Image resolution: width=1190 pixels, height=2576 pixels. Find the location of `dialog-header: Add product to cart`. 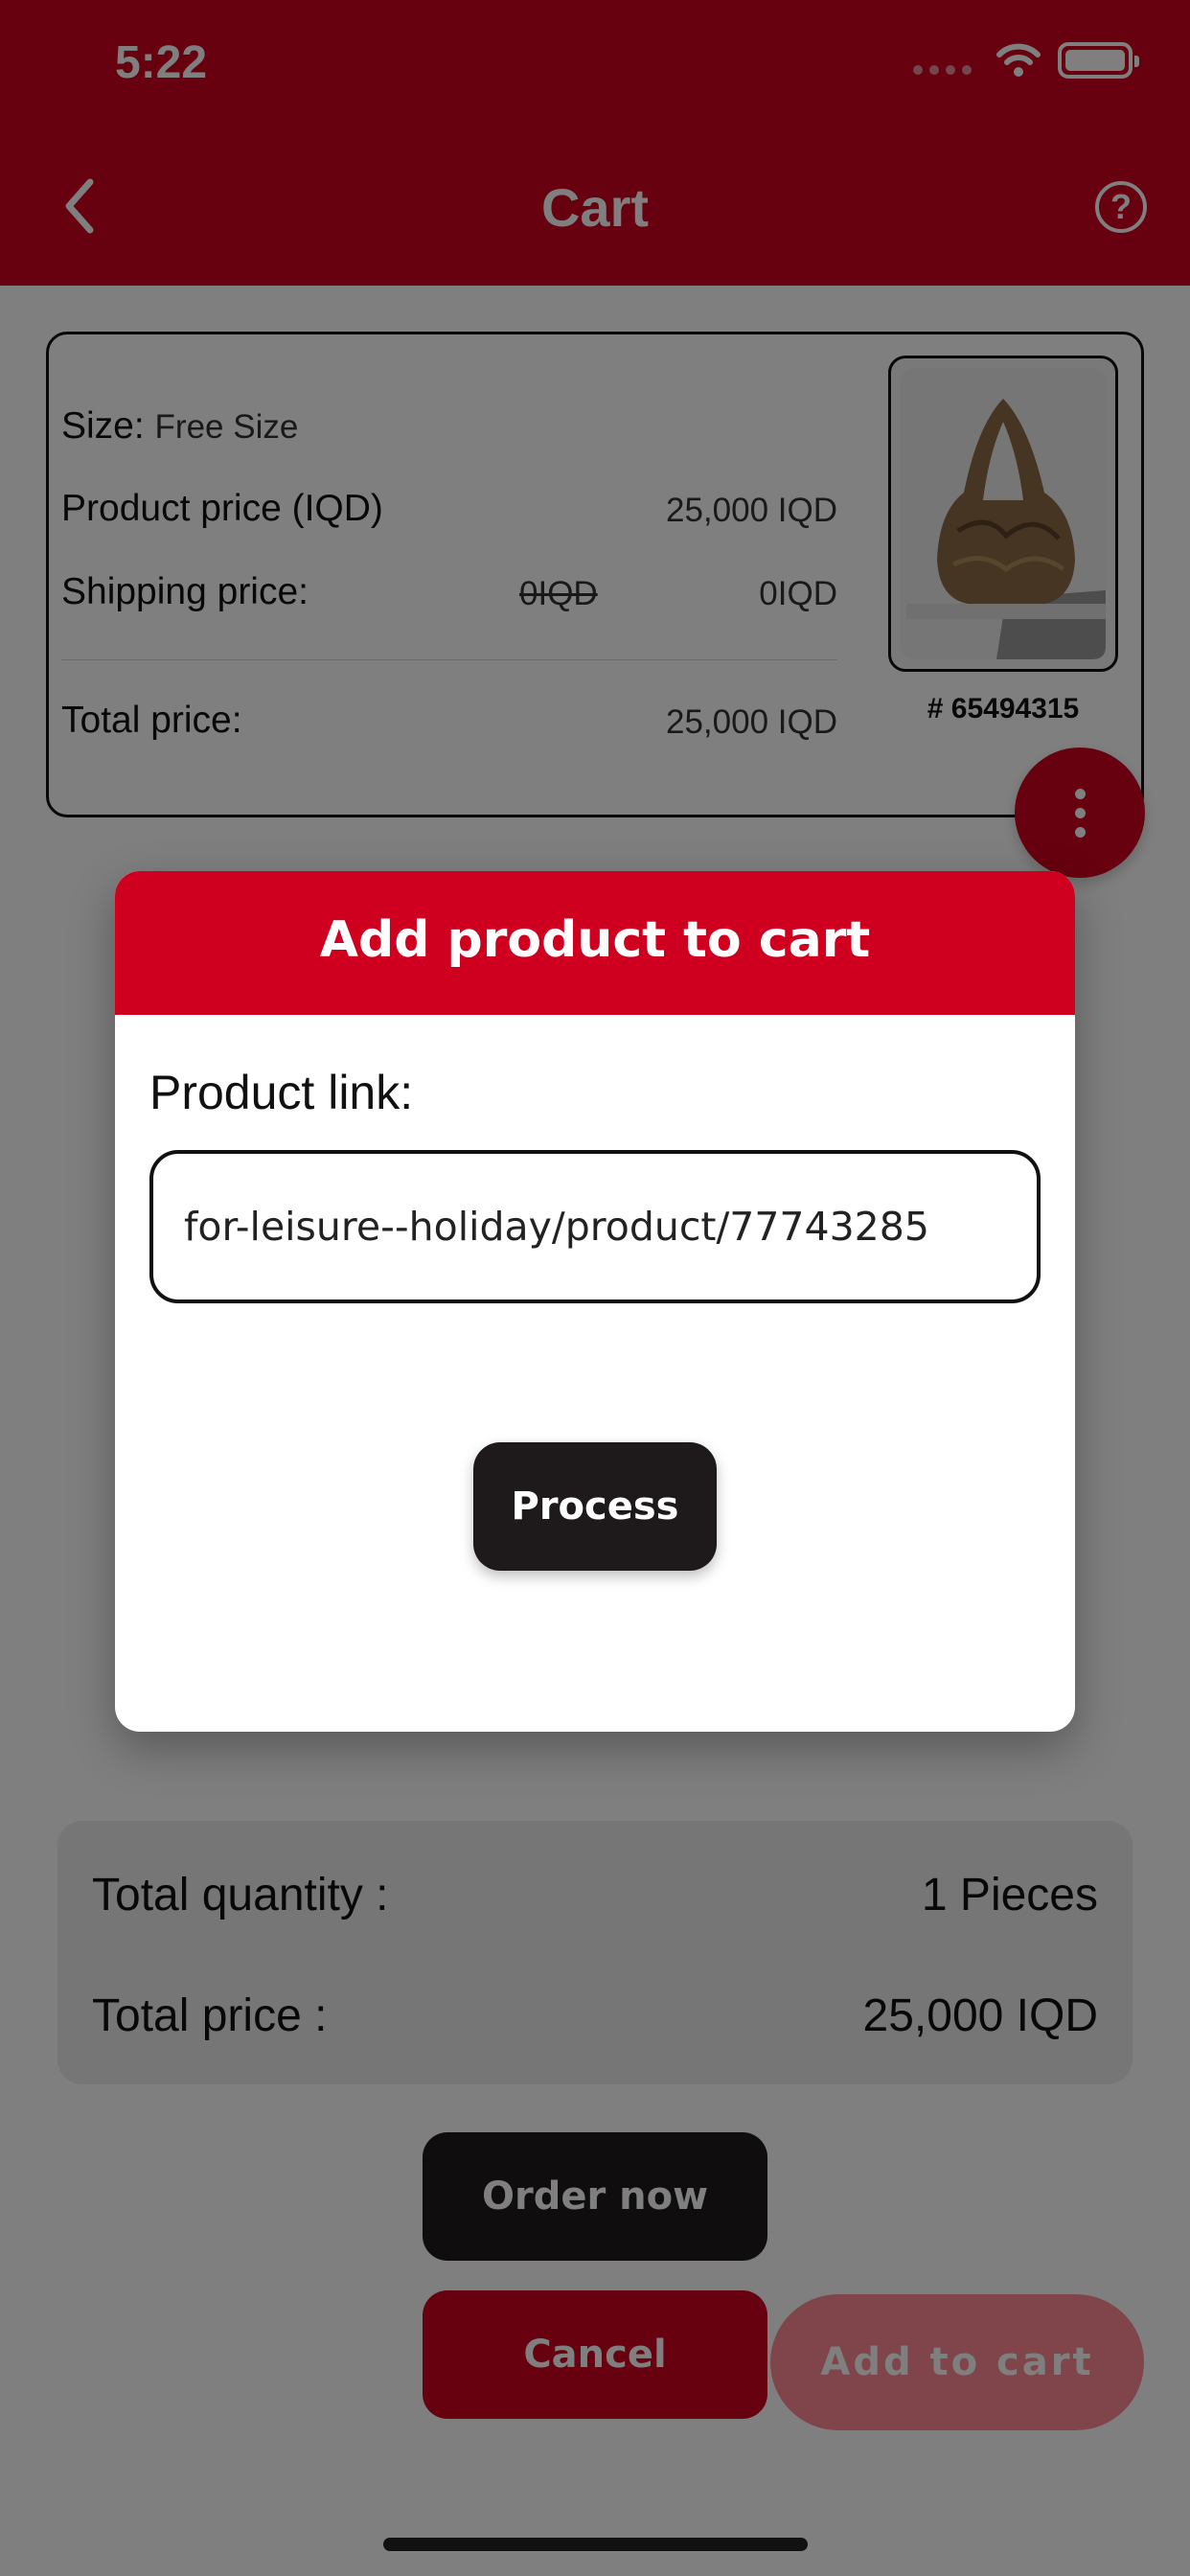

dialog-header: Add product to cart is located at coordinates (595, 943).